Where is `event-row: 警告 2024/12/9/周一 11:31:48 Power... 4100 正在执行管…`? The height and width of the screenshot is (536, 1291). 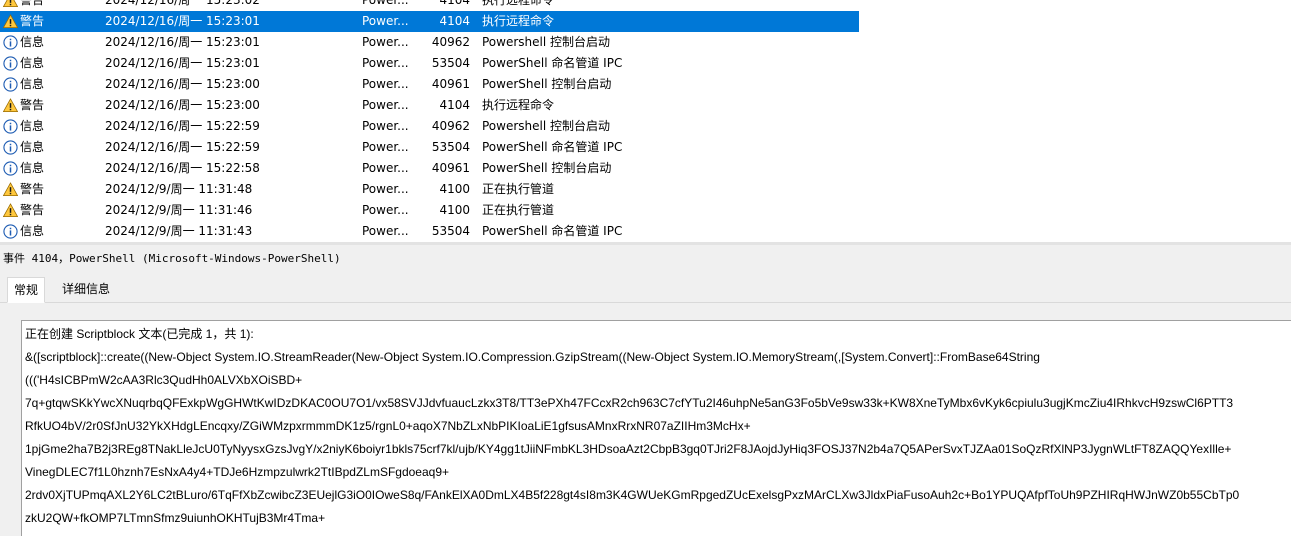
event-row: 警告 2024/12/9/周一 11:31:48 Power... 4100 正在执行管… is located at coordinates (429, 189).